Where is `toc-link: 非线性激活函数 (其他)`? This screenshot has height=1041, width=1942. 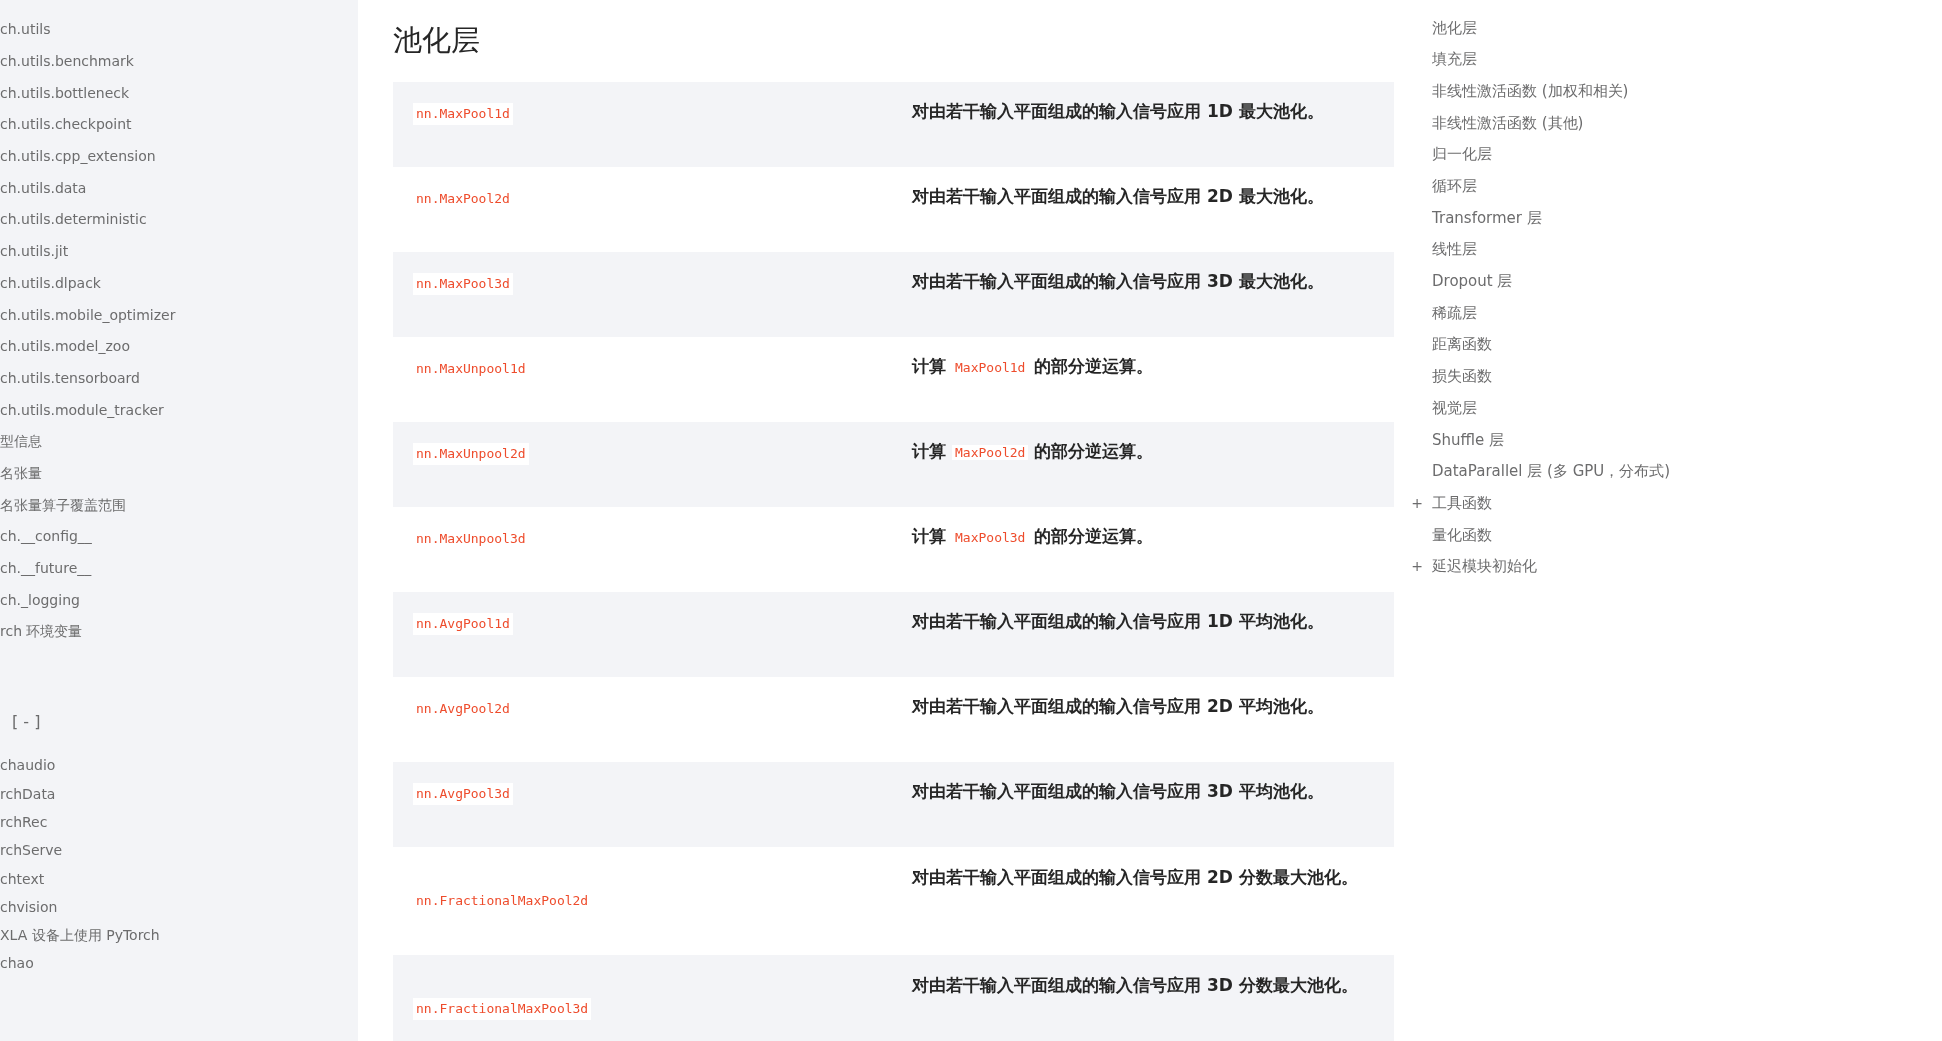
toc-link: 非线性激活函数 (其他) is located at coordinates (1508, 123).